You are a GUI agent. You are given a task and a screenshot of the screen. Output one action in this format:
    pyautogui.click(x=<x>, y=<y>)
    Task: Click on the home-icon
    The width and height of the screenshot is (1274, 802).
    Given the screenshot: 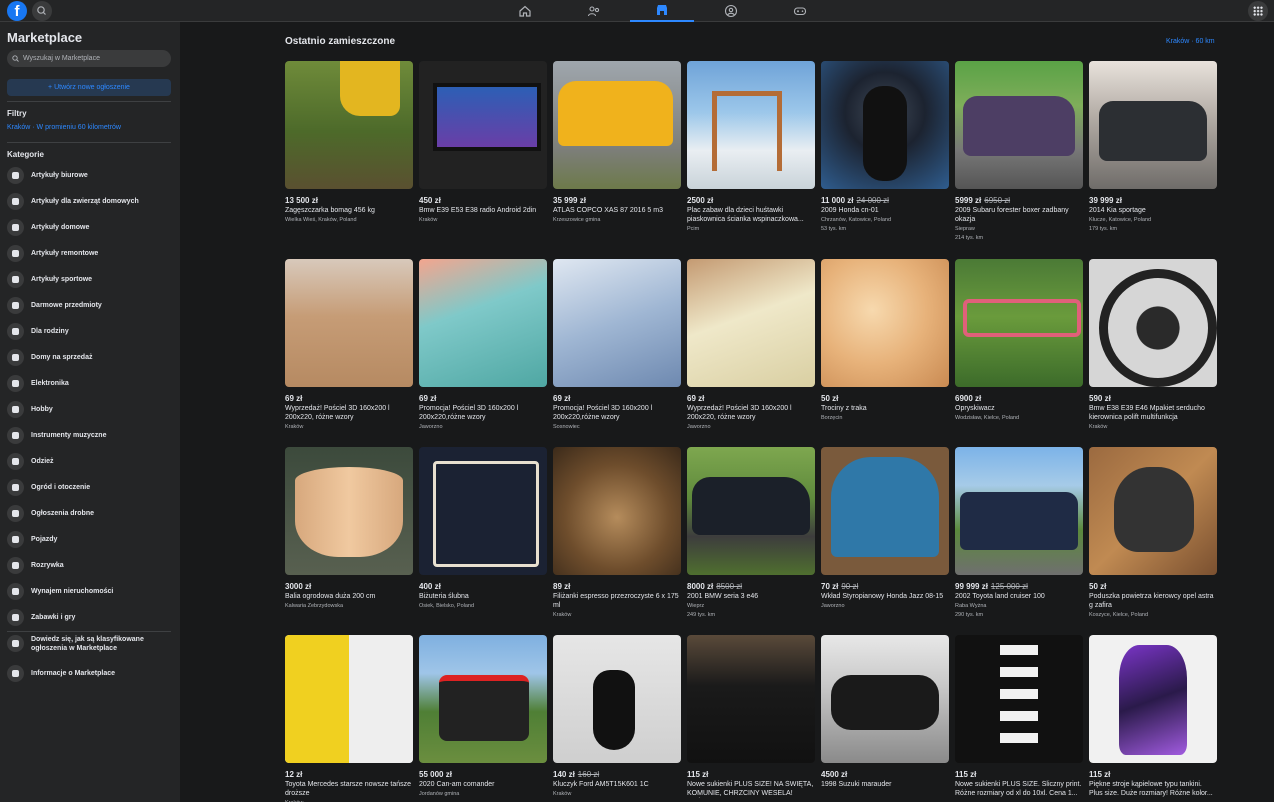 What is the action you would take?
    pyautogui.click(x=525, y=11)
    